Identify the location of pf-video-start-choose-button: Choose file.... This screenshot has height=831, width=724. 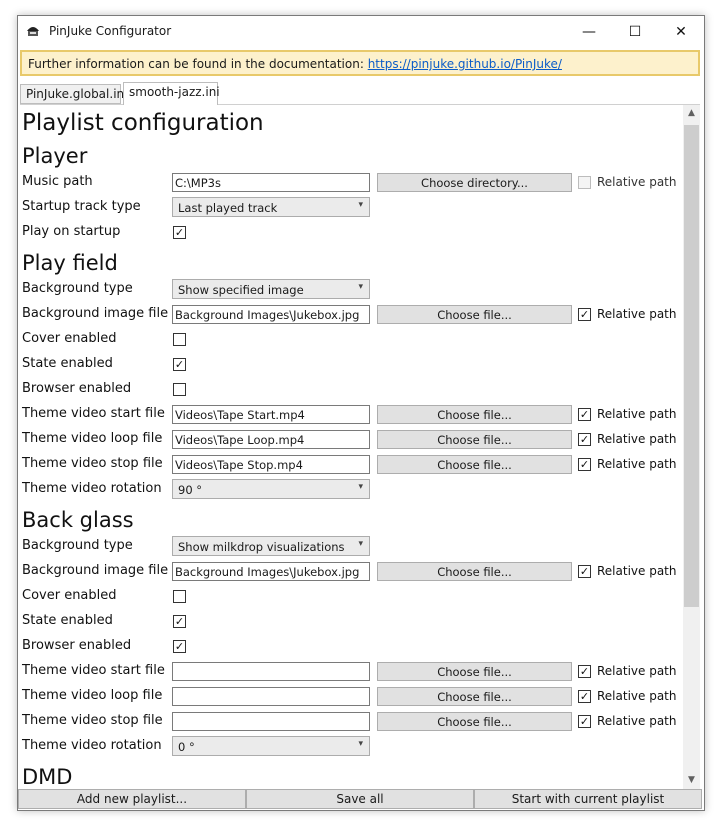
(474, 414).